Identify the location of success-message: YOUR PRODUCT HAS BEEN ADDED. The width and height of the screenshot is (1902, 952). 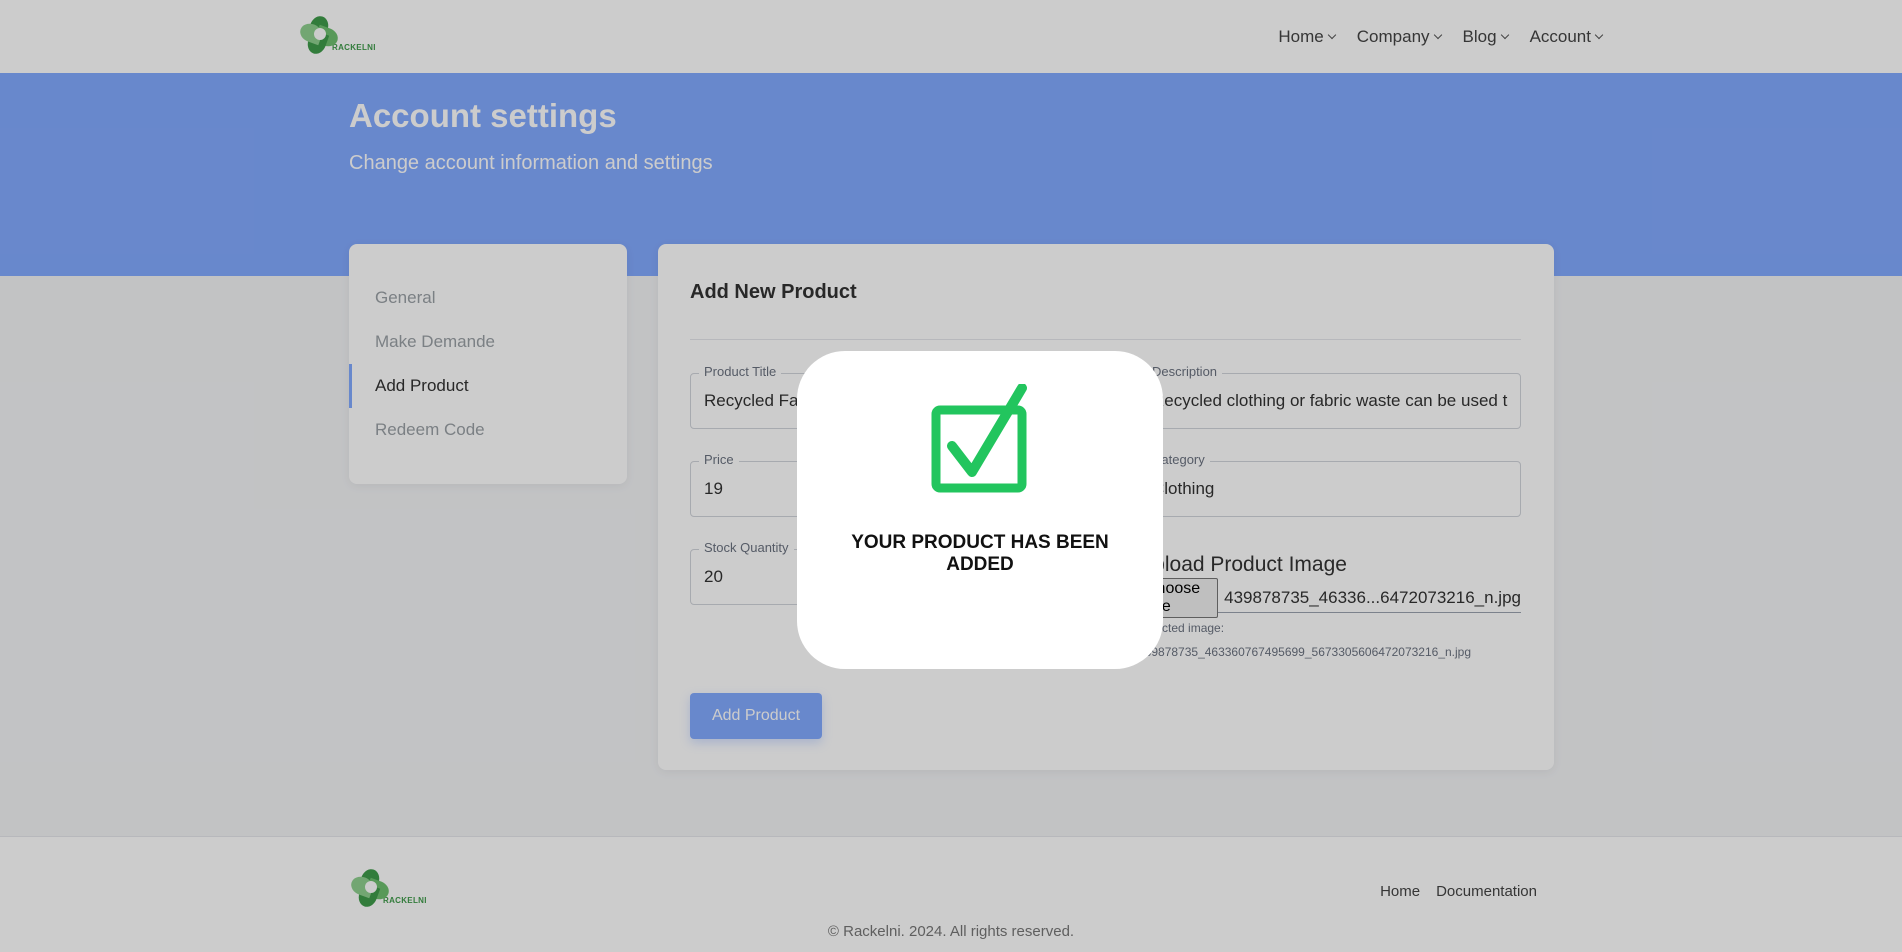
(980, 553).